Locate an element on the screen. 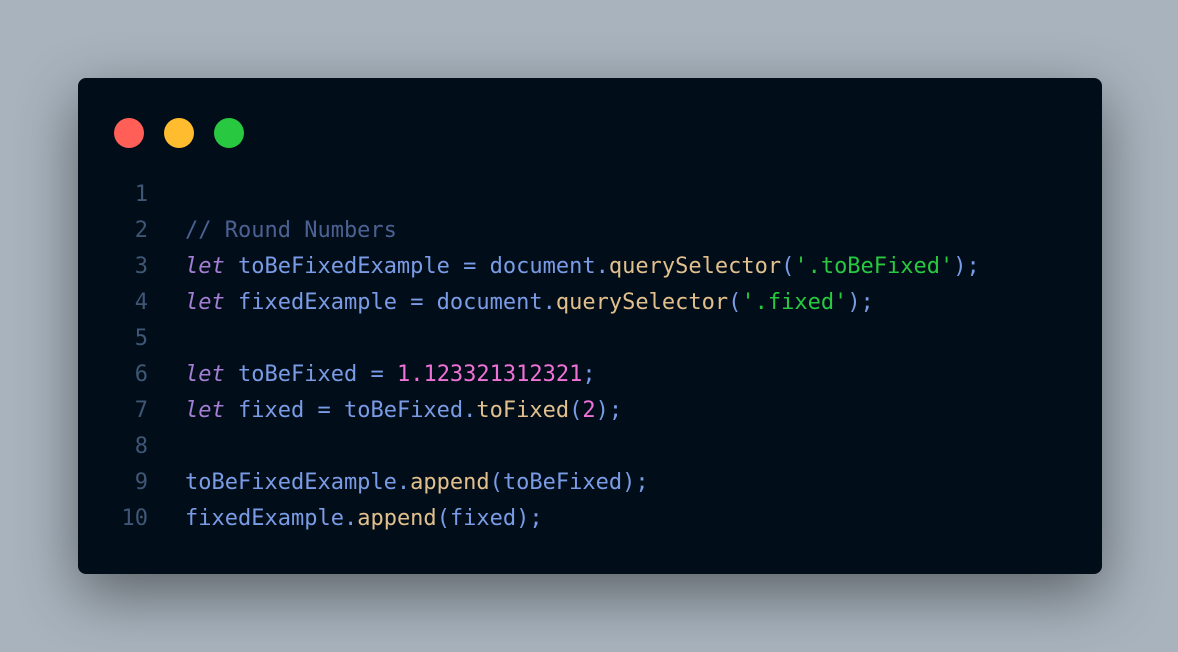 The image size is (1178, 652). code-line: 9 toBeFixedExample.append(toBeFixed); is located at coordinates (590, 483).